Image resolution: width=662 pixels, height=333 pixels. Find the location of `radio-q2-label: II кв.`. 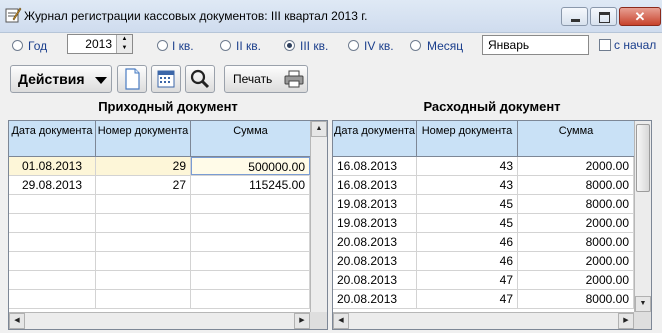

radio-q2-label: II кв. is located at coordinates (248, 46).